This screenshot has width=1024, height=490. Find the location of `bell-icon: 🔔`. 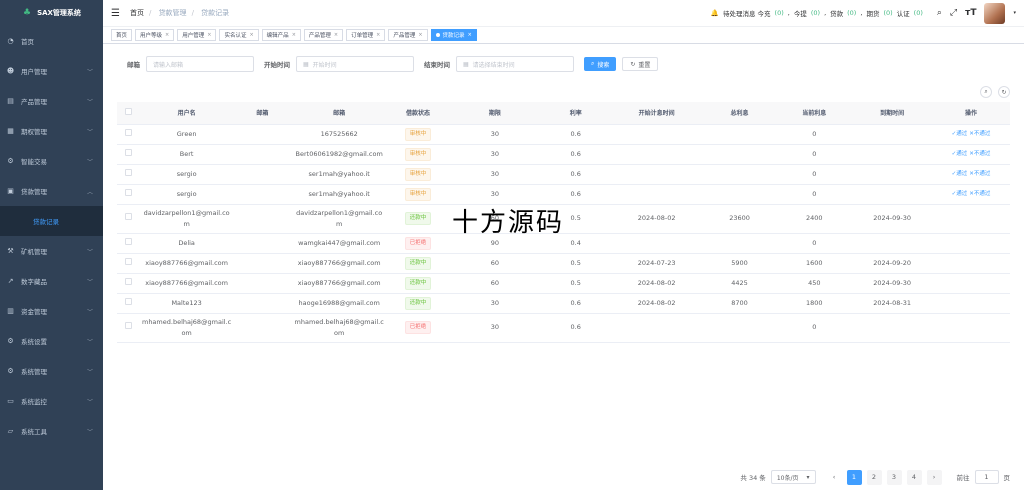

bell-icon: 🔔 is located at coordinates (715, 13).